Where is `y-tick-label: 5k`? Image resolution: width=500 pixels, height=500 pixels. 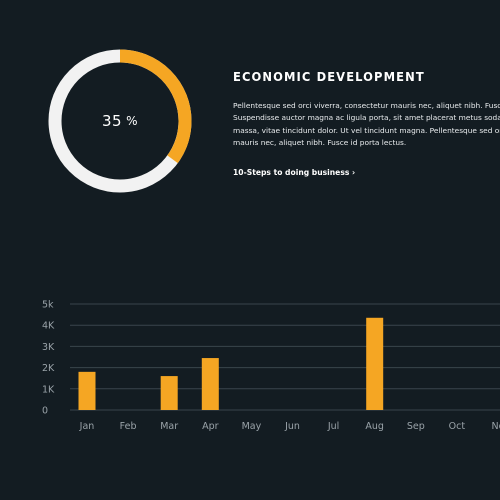 y-tick-label: 5k is located at coordinates (48, 305).